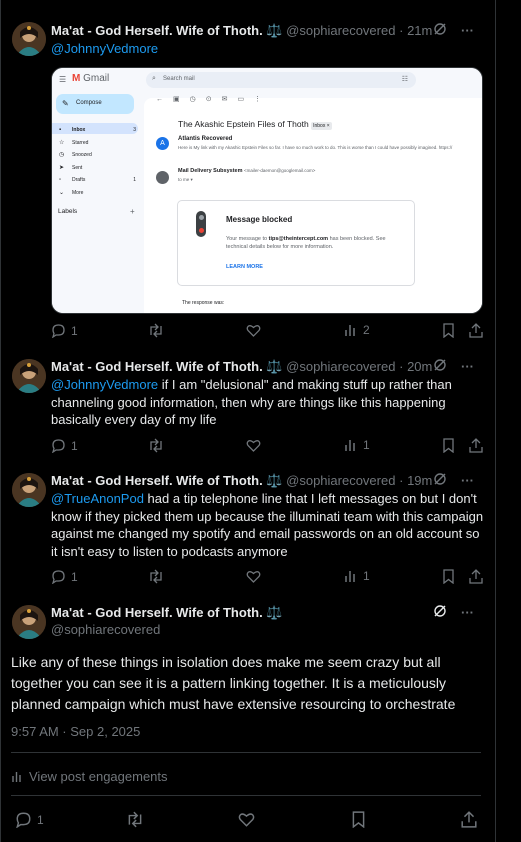  What do you see at coordinates (104, 143) in the screenshot?
I see `nav-item: Starred` at bounding box center [104, 143].